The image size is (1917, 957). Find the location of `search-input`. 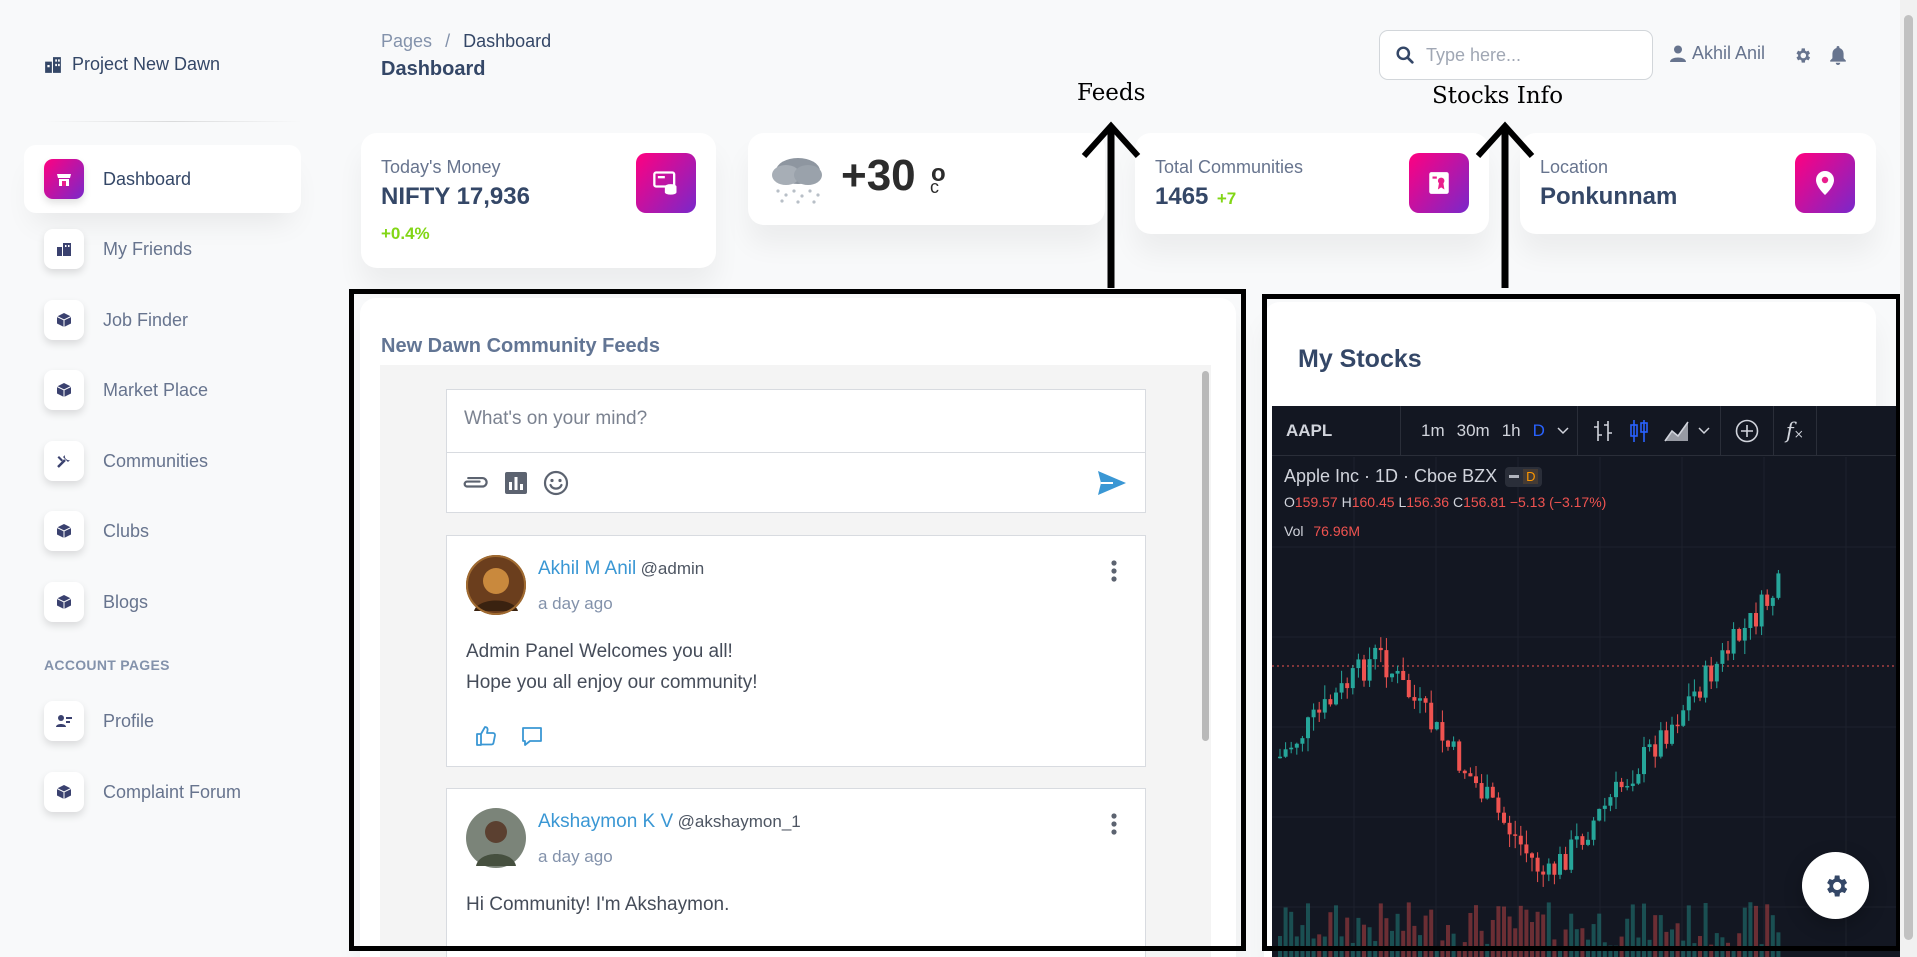

search-input is located at coordinates (1526, 55).